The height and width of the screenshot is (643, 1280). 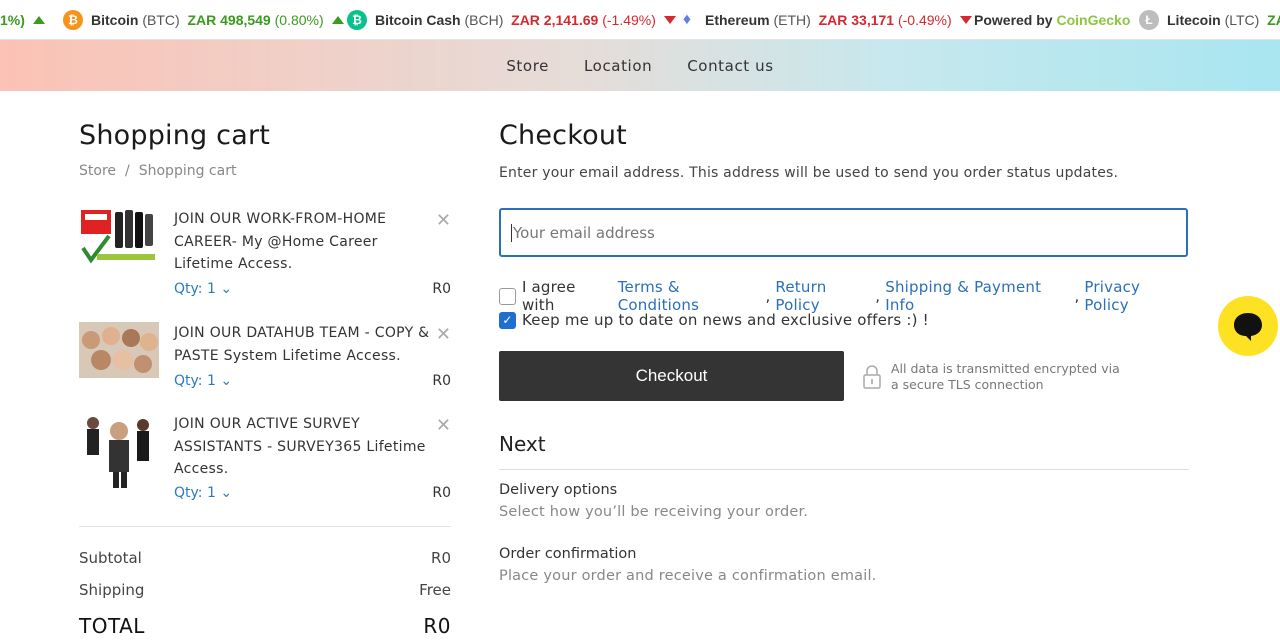 What do you see at coordinates (511, 232) in the screenshot?
I see `text-caret` at bounding box center [511, 232].